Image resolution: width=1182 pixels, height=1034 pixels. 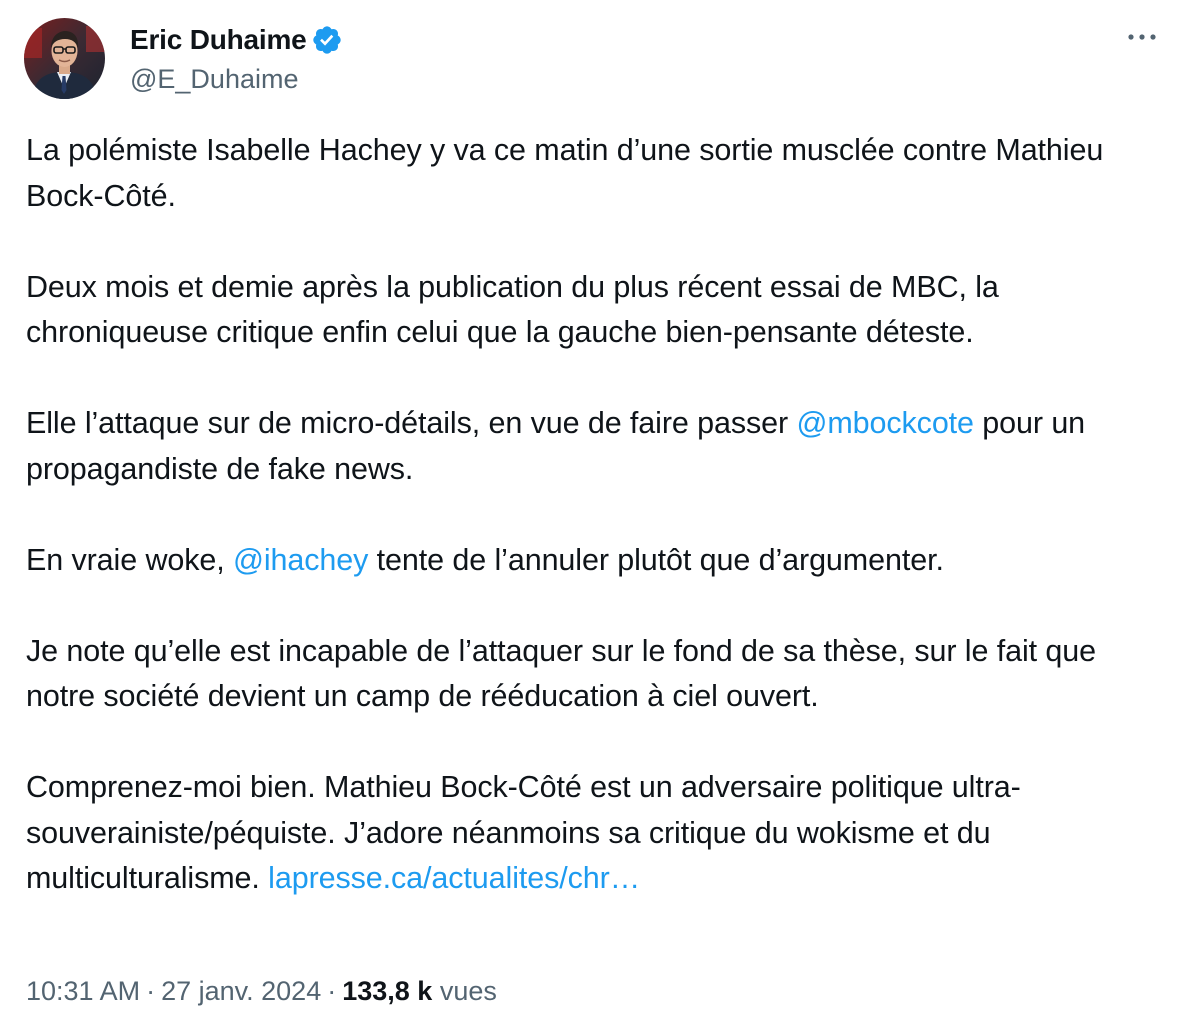 I want to click on tweet-meta: 10:31 AM · 27 janv. 2024 · 133,8 k vues, so click(x=261, y=991).